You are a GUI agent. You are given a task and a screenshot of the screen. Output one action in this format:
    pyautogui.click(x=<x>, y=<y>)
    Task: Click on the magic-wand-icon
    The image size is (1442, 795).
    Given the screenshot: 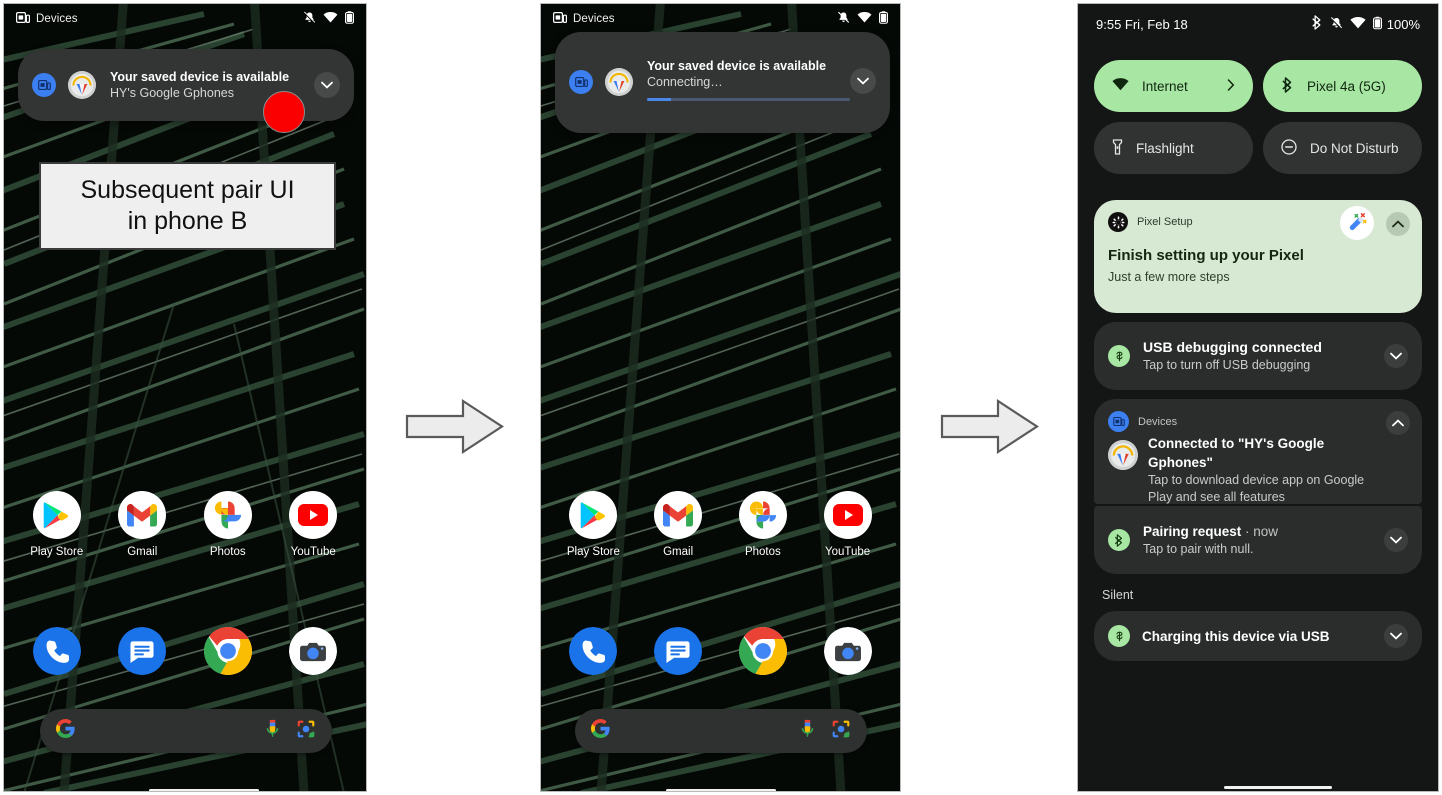 What is the action you would take?
    pyautogui.click(x=1357, y=223)
    